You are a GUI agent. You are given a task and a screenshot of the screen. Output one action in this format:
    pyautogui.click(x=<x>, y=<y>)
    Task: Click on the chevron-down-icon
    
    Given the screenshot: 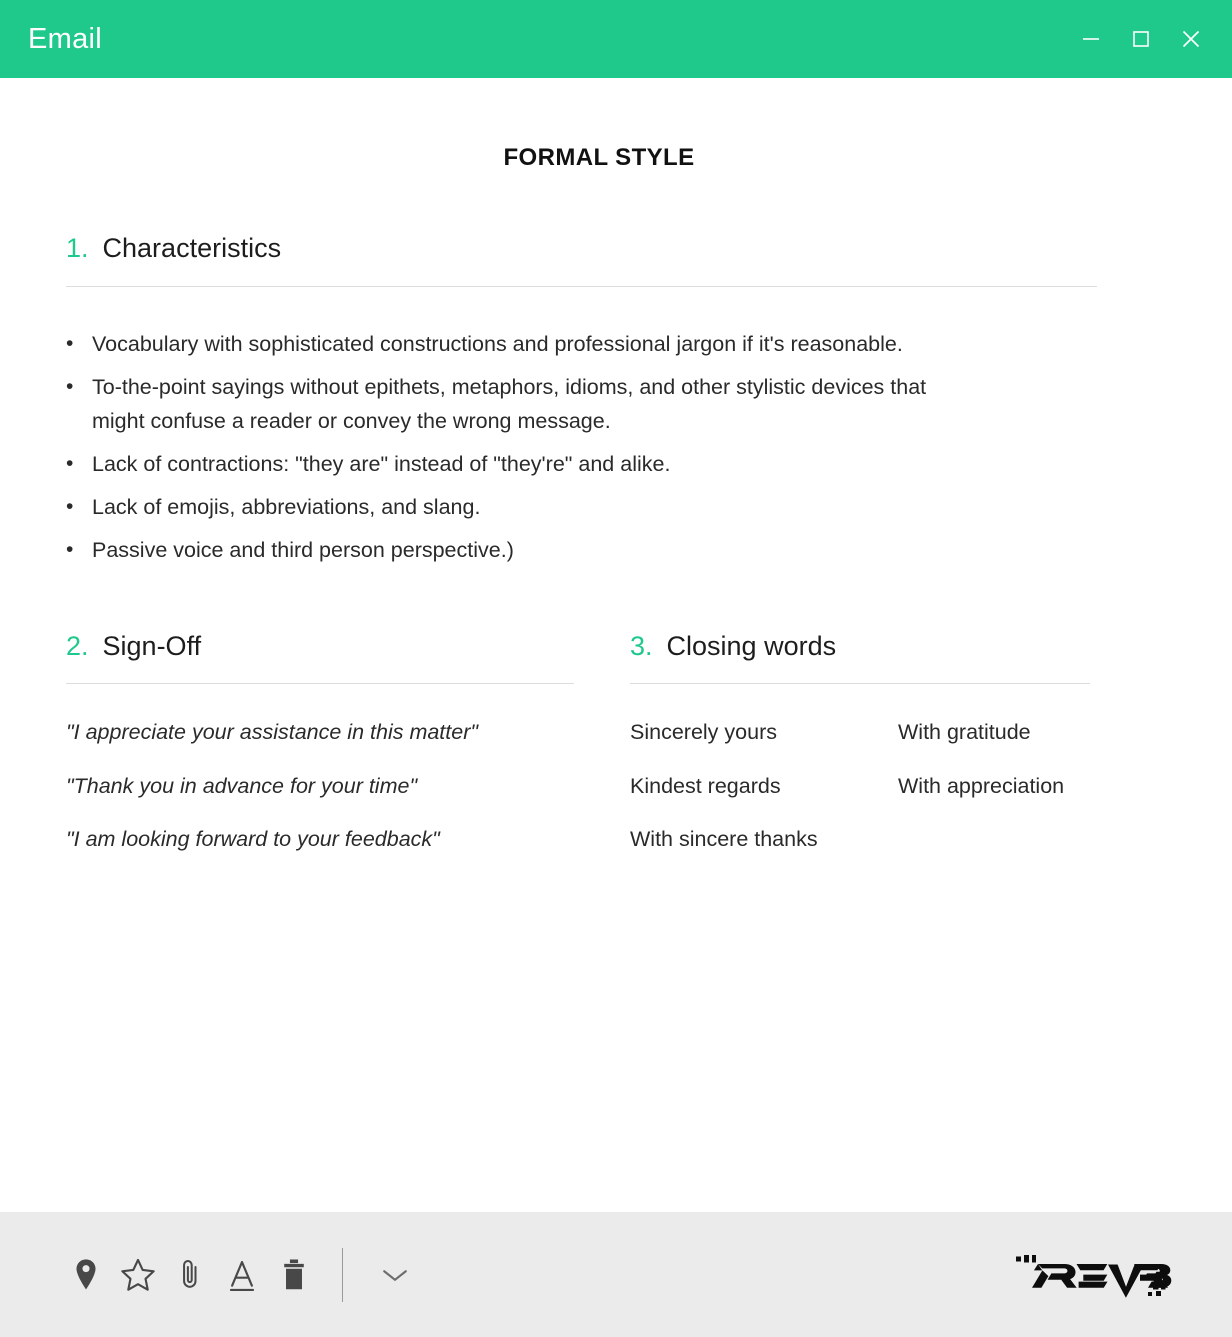 What is the action you would take?
    pyautogui.click(x=395, y=1275)
    